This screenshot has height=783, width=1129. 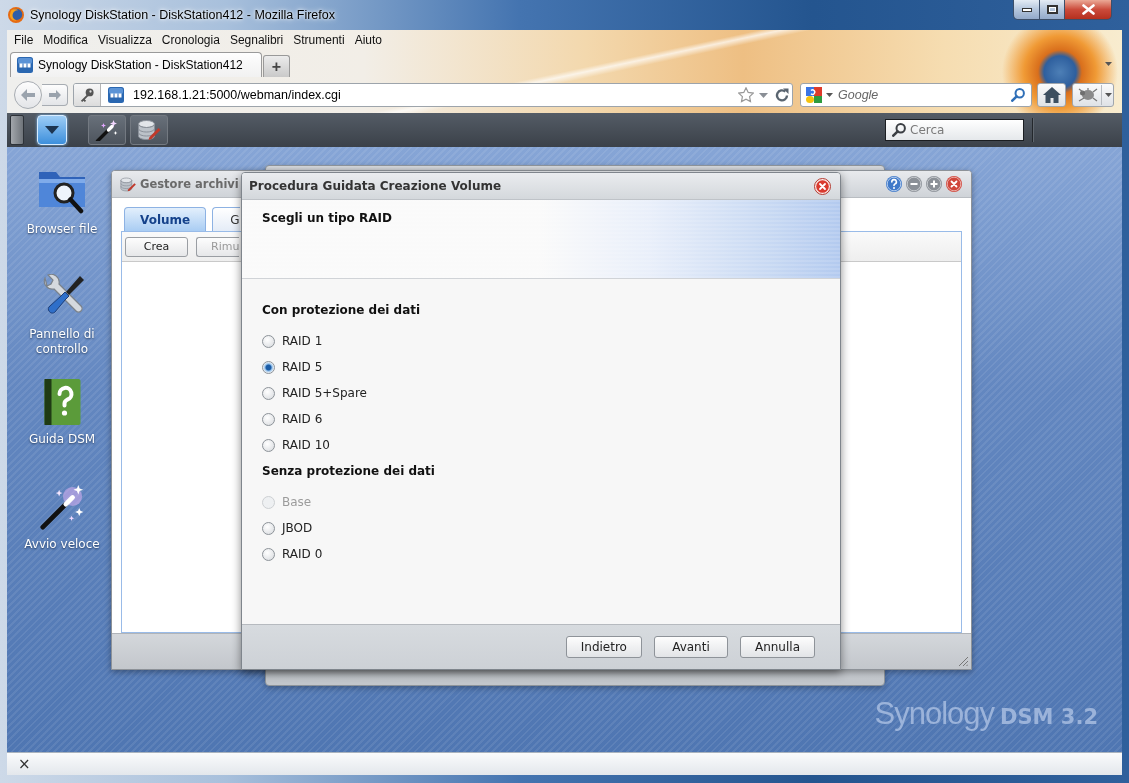 I want to click on addon-button, so click(x=1093, y=95).